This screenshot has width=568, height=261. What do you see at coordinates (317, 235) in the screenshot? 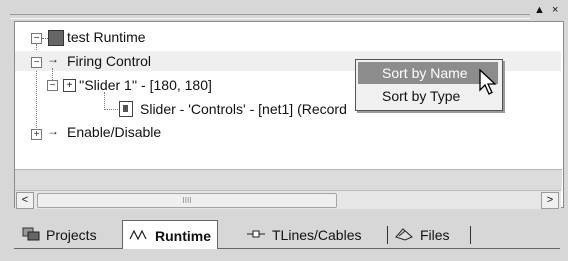
I see `tab-label: TLines/Cables` at bounding box center [317, 235].